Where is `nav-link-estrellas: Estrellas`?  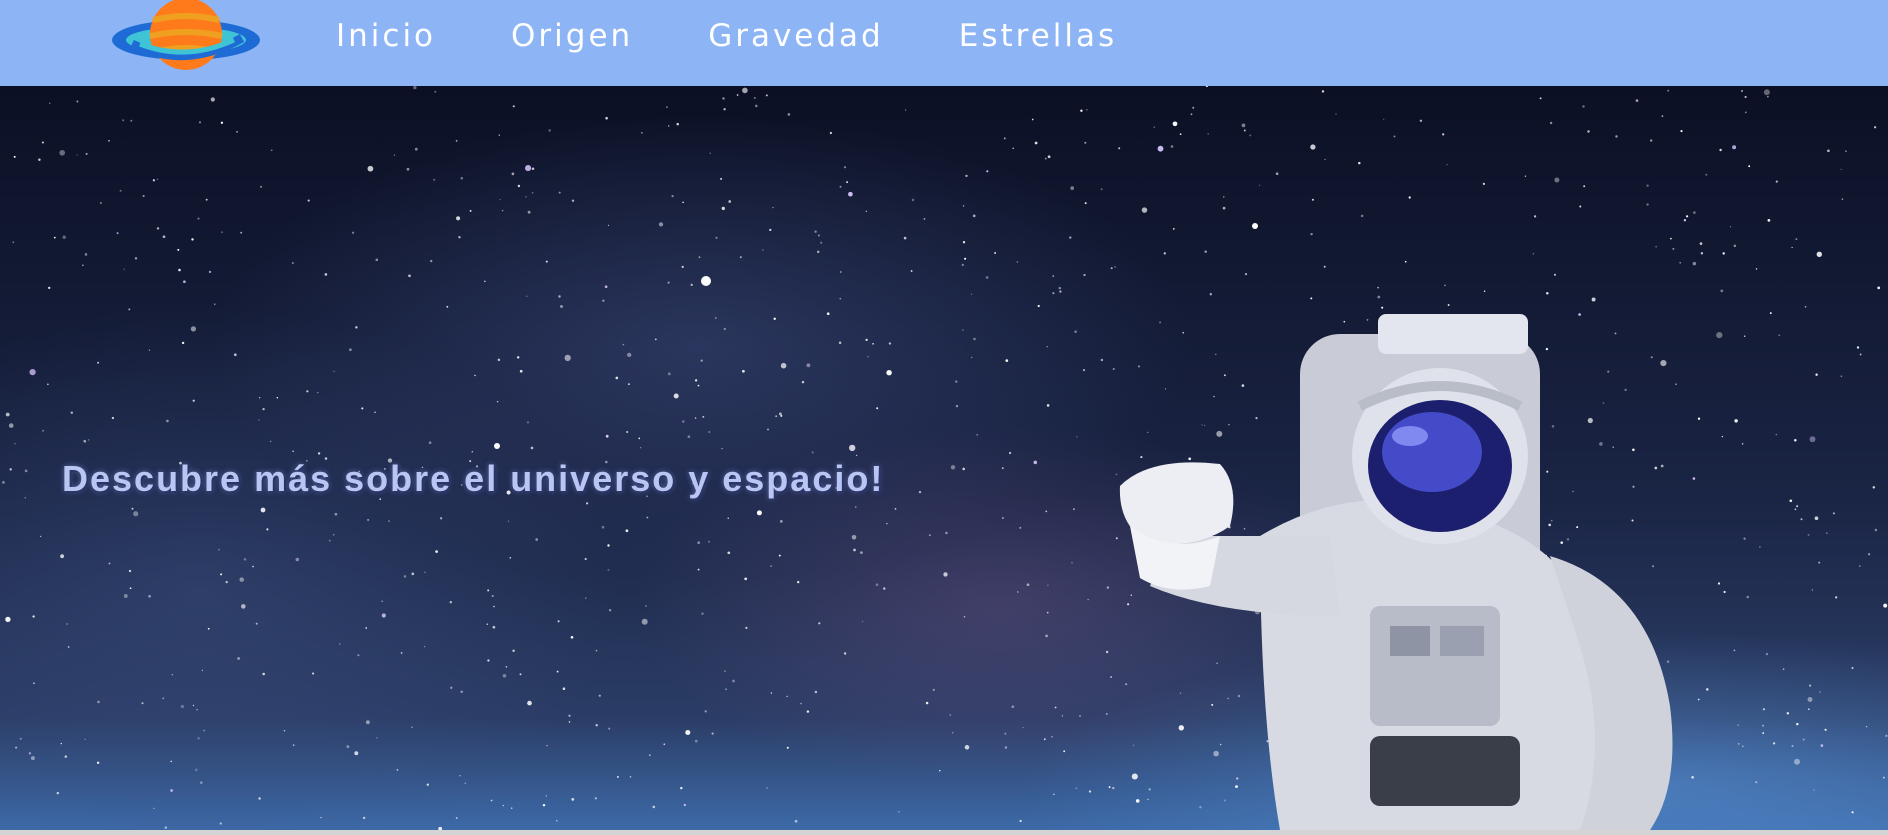
nav-link-estrellas: Estrellas is located at coordinates (1038, 36).